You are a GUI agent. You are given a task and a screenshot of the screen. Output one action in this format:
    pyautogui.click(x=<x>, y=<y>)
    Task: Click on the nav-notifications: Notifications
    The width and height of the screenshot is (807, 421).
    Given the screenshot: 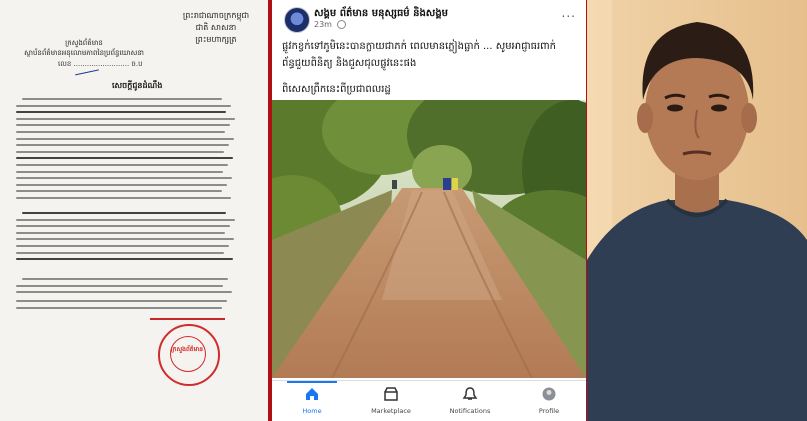 What is the action you would take?
    pyautogui.click(x=470, y=401)
    